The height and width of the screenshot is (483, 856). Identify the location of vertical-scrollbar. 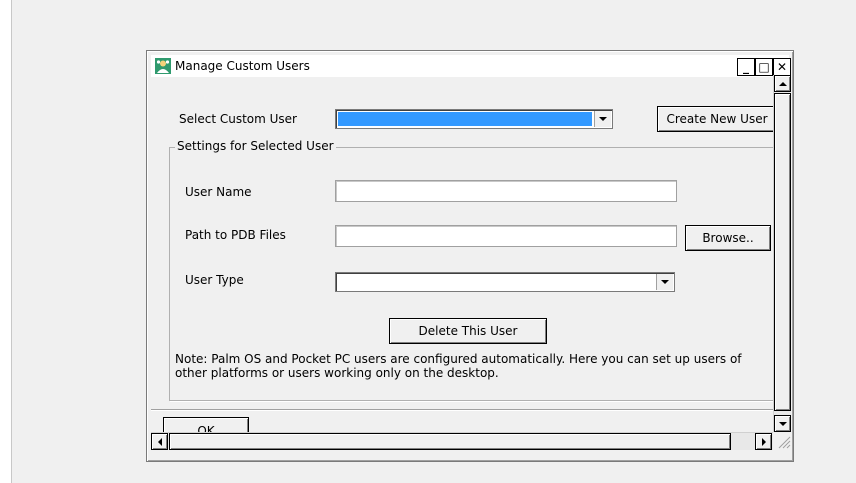
(782, 253).